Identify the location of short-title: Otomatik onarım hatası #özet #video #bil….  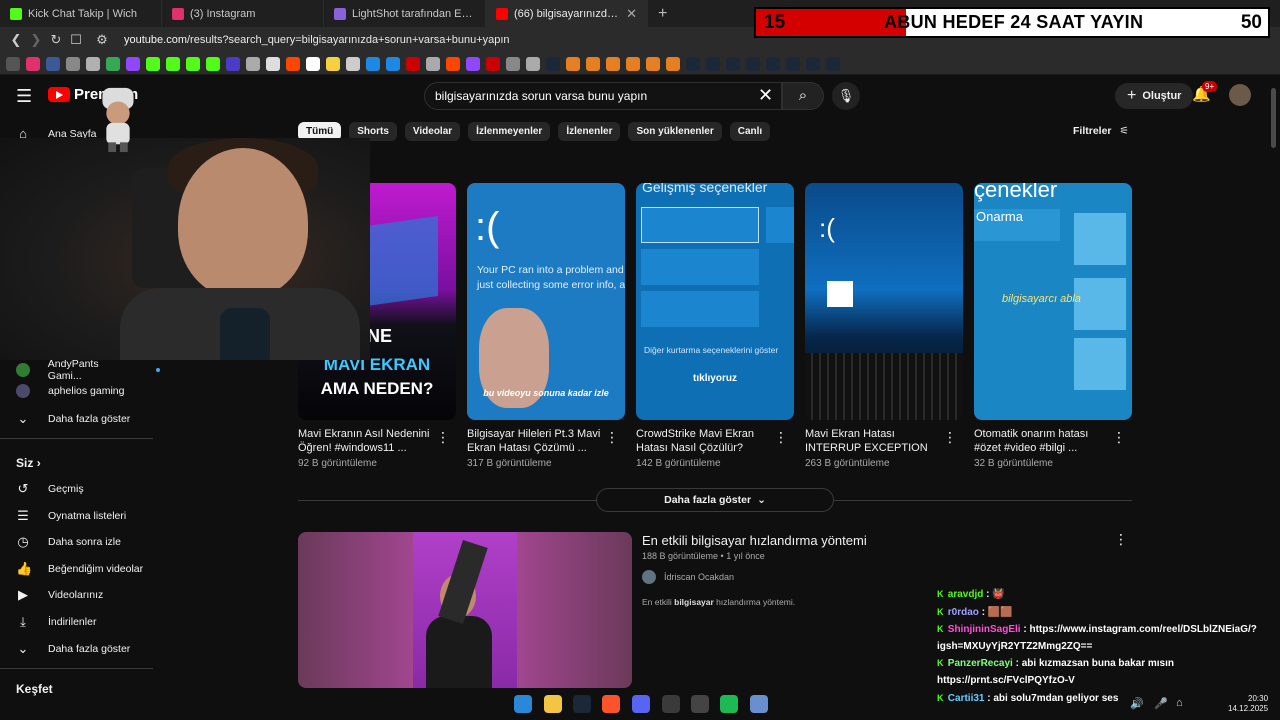
(1044, 441).